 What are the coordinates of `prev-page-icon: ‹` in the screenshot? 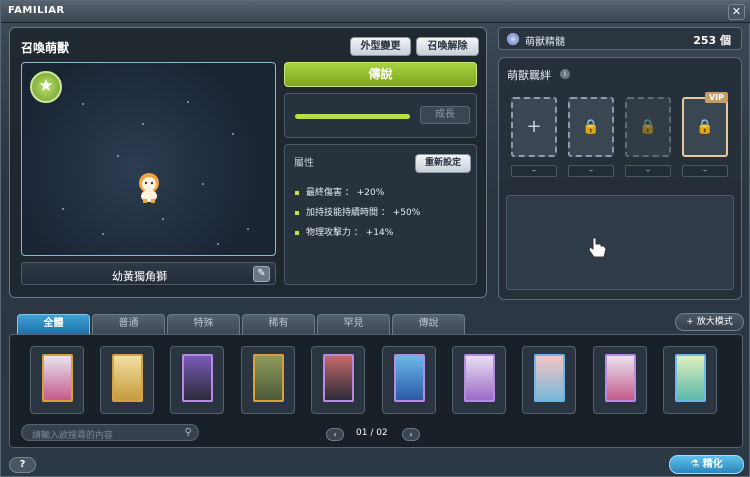 It's located at (335, 434).